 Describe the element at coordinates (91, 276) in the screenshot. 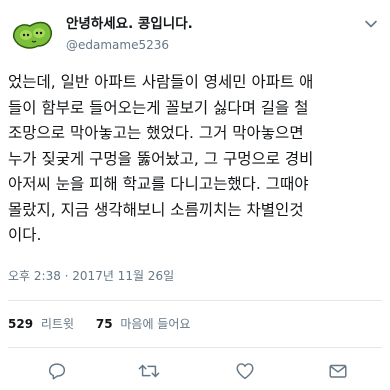

I see `tweet-timestamp: 오후 2:38 · 2017년 11월 26일` at that location.